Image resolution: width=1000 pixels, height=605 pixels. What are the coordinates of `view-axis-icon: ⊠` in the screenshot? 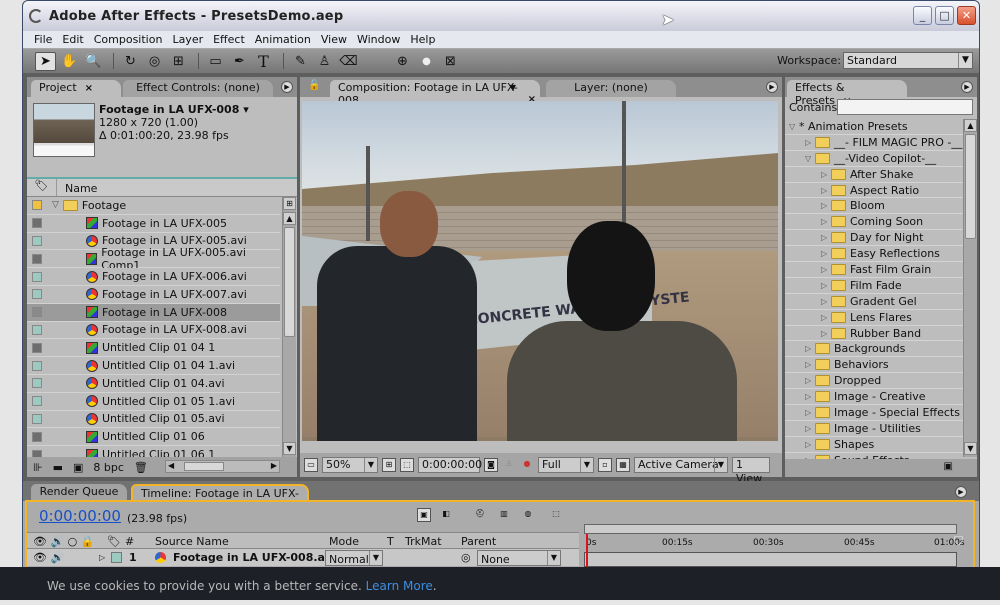 It's located at (450, 61).